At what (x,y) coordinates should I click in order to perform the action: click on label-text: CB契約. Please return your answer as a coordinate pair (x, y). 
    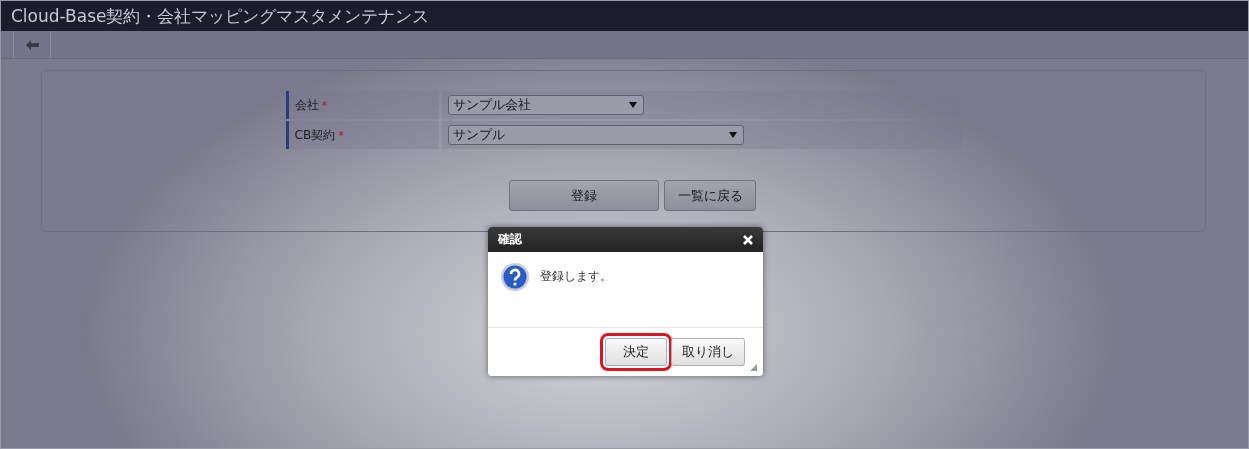
    Looking at the image, I should click on (315, 135).